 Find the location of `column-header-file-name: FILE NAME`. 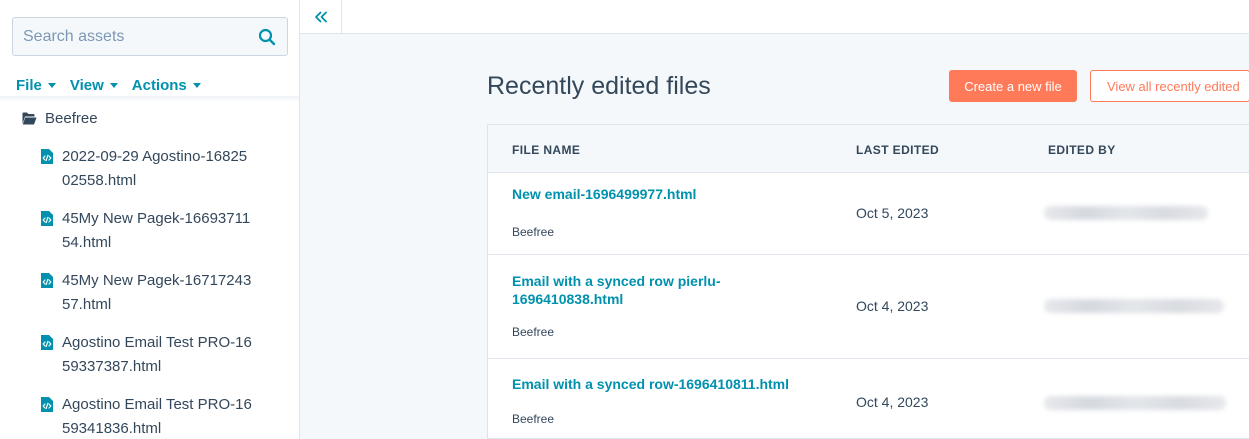

column-header-file-name: FILE NAME is located at coordinates (546, 150).